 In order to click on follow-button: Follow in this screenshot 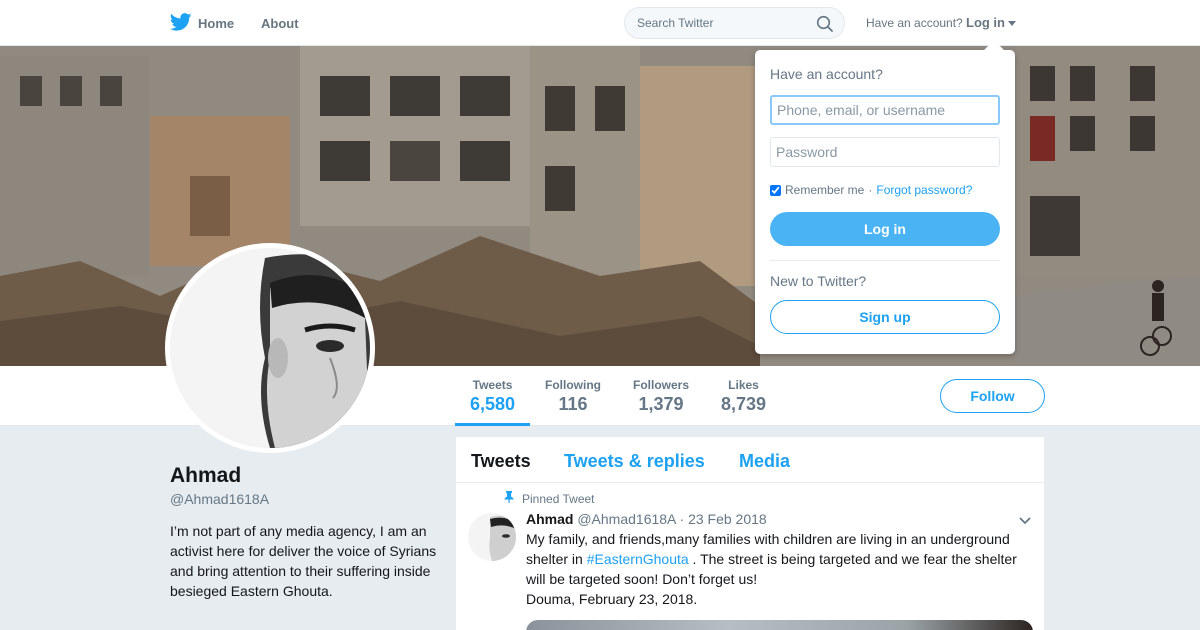, I will do `click(992, 396)`.